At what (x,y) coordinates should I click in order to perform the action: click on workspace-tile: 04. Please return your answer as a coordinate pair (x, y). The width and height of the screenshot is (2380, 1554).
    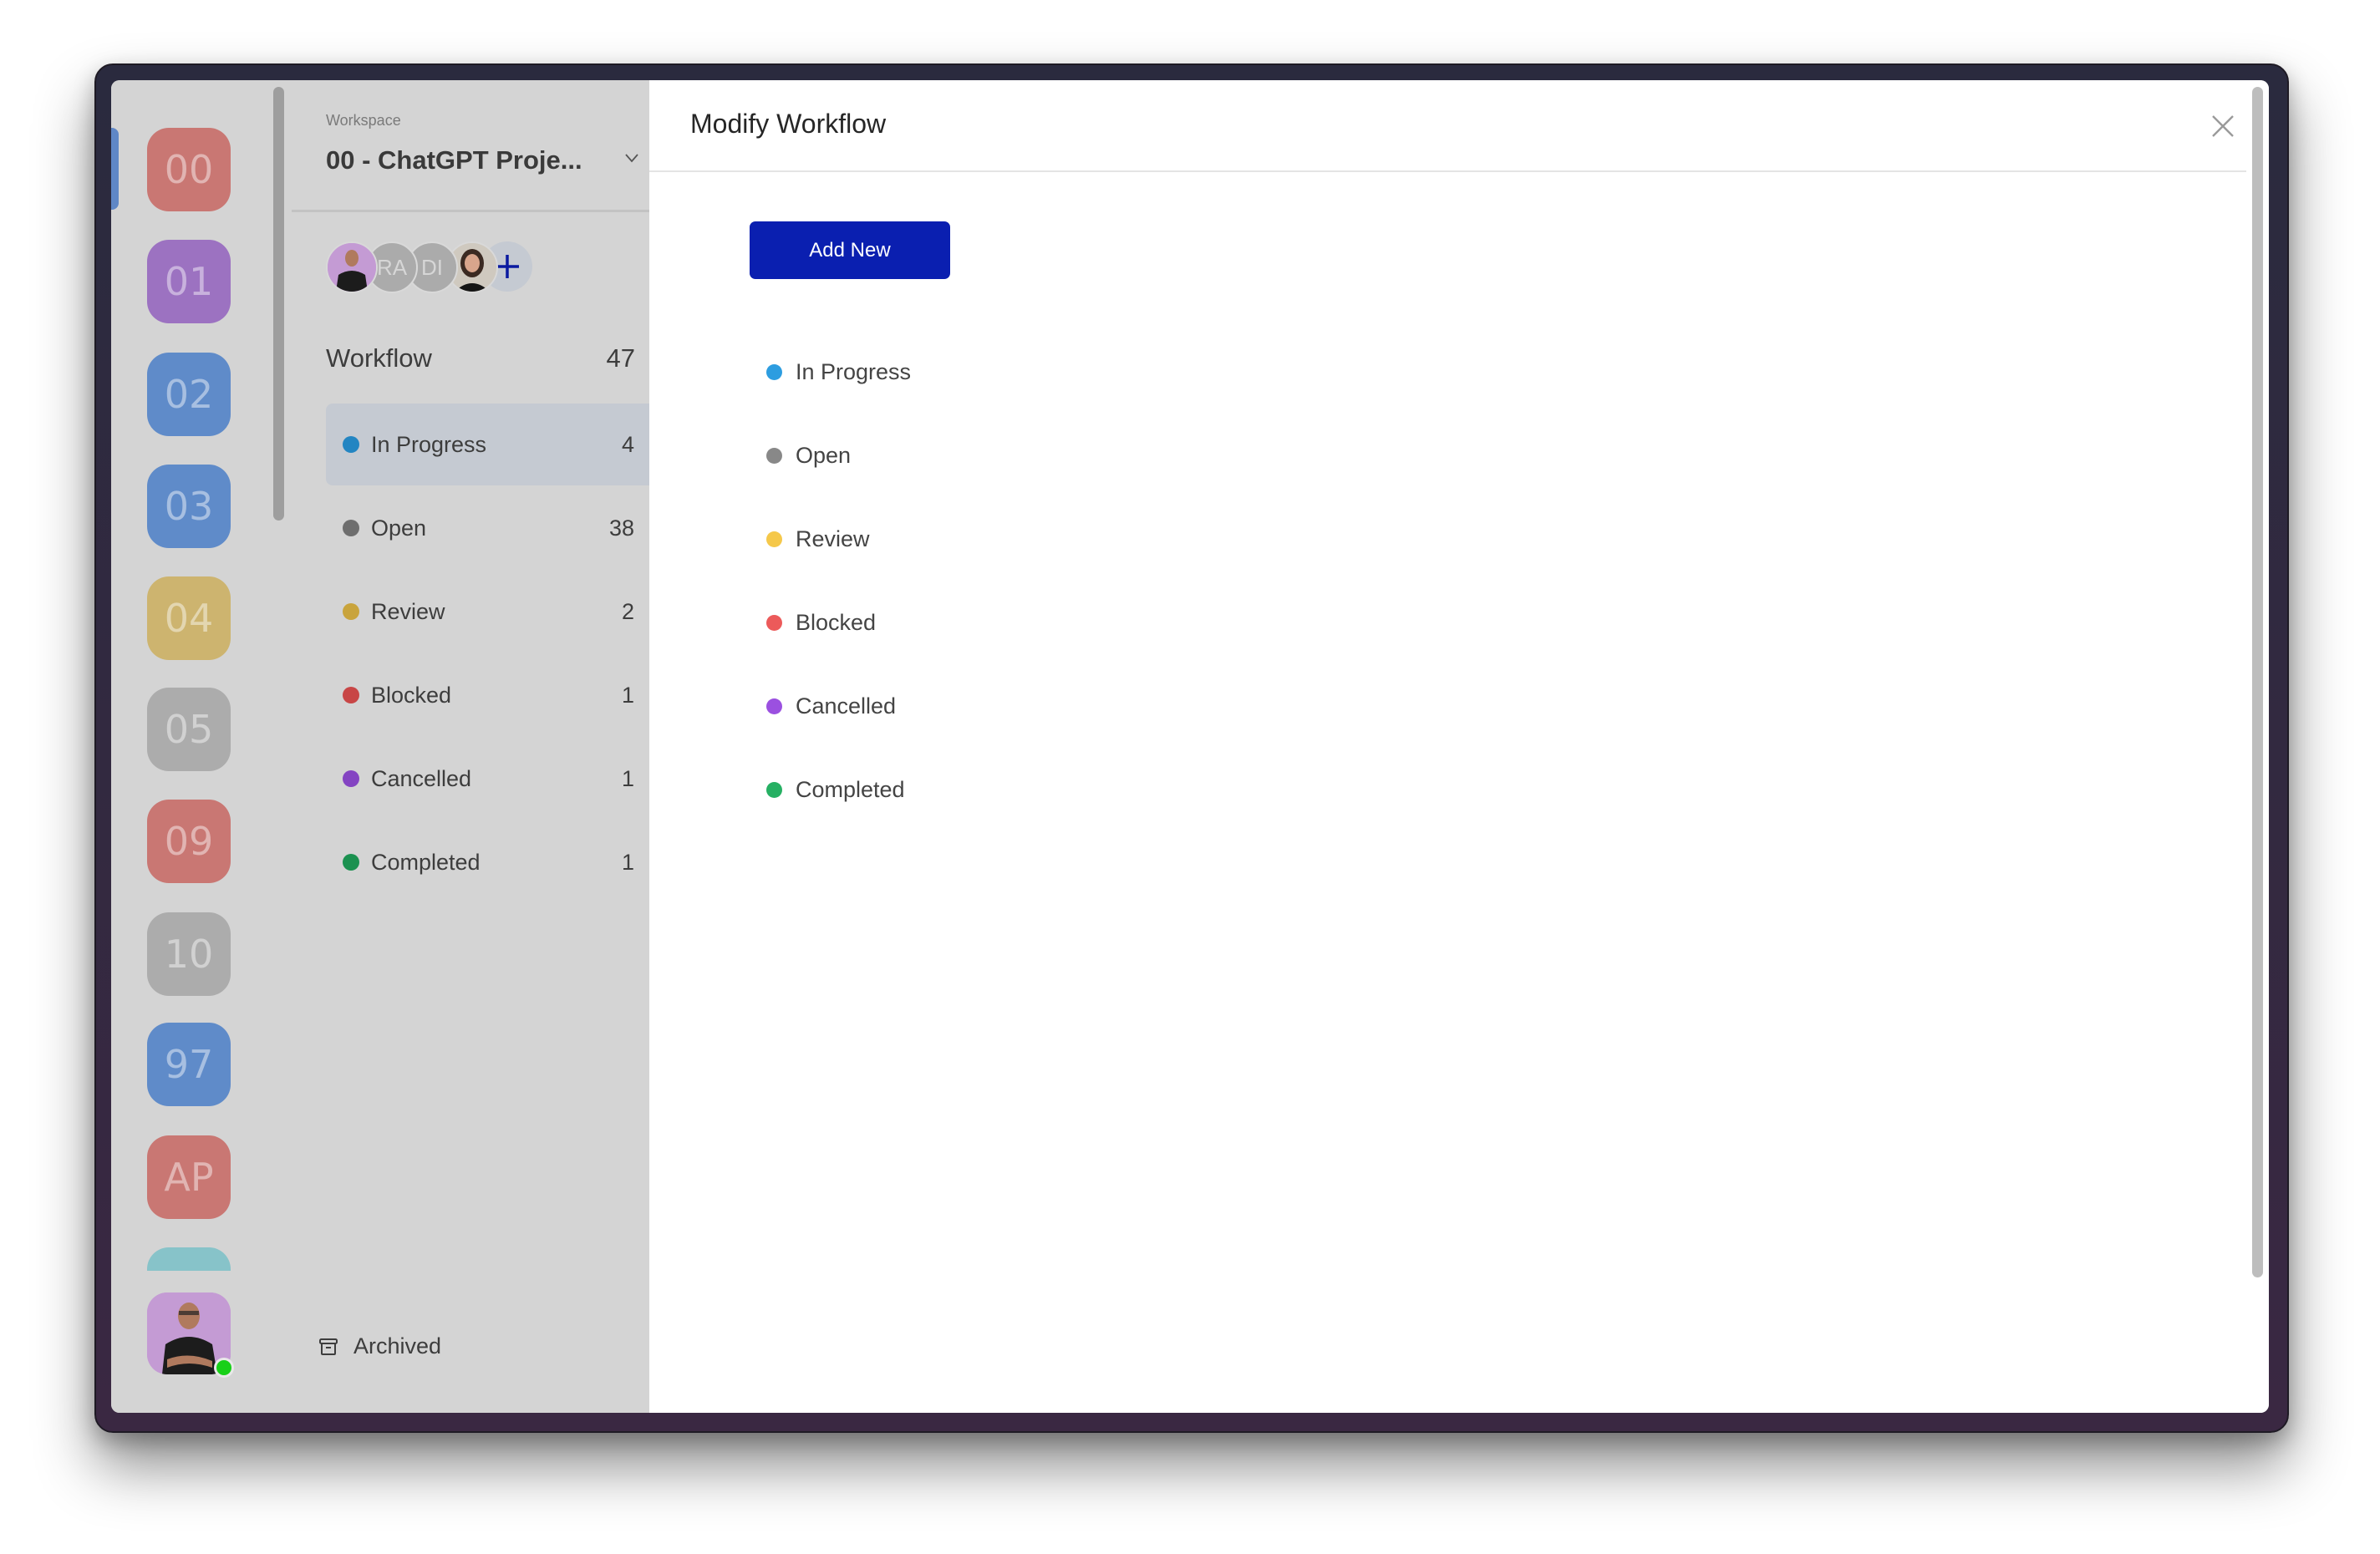
    Looking at the image, I should click on (189, 618).